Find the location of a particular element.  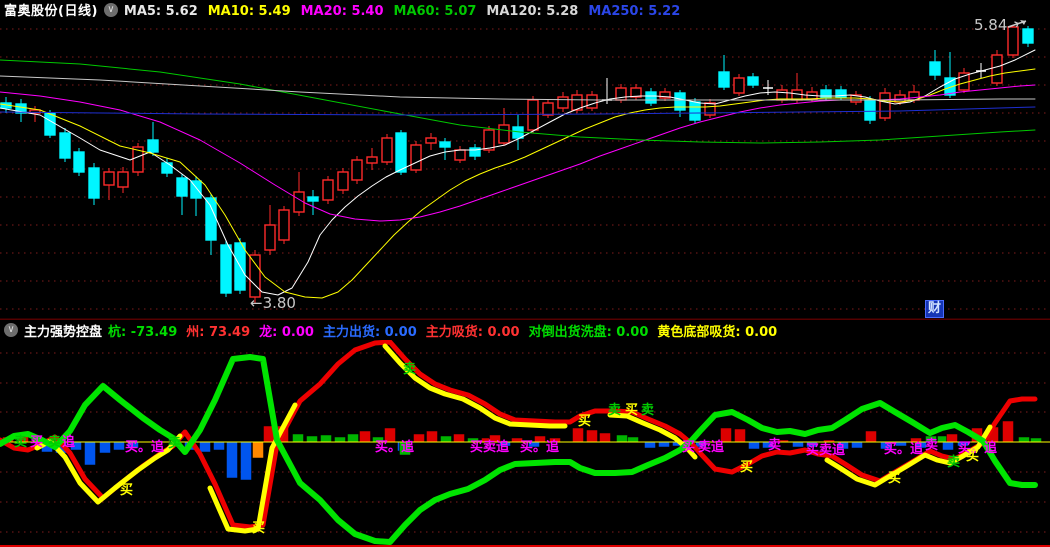

svg-text: 追 is located at coordinates (69, 442).